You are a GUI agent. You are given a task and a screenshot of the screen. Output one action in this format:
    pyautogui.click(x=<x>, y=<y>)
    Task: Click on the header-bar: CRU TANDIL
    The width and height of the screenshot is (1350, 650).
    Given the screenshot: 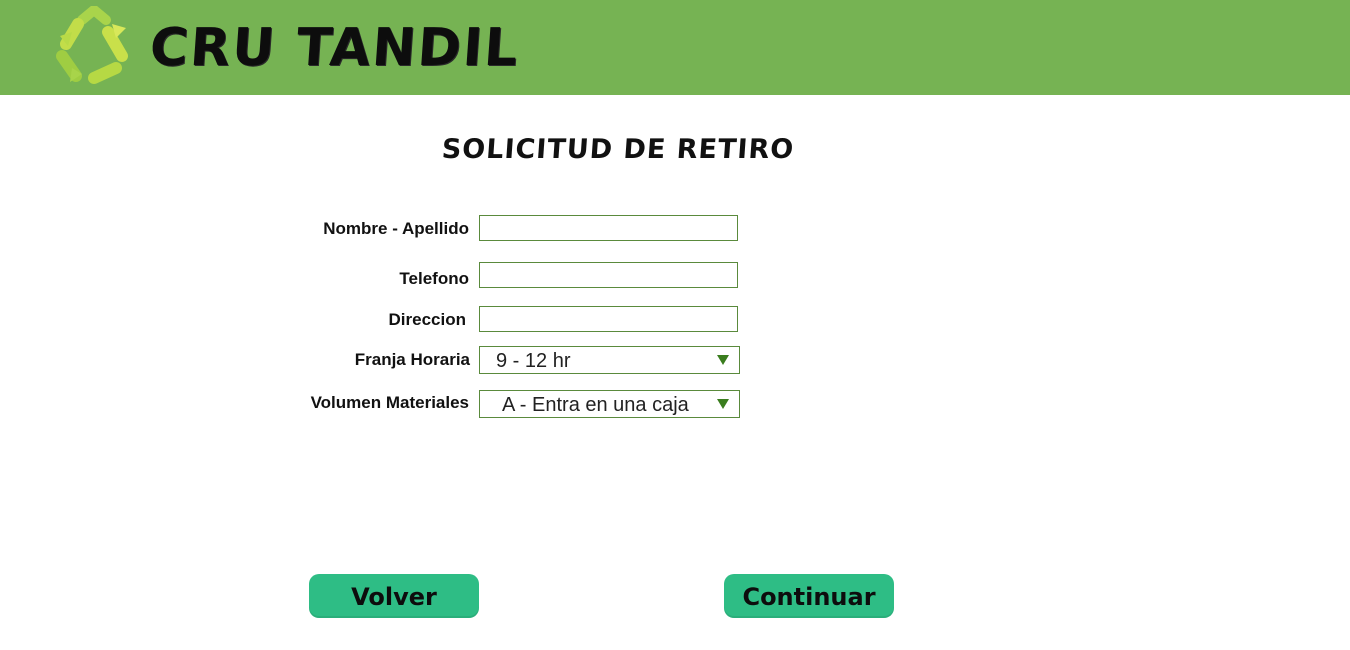 What is the action you would take?
    pyautogui.click(x=675, y=47)
    